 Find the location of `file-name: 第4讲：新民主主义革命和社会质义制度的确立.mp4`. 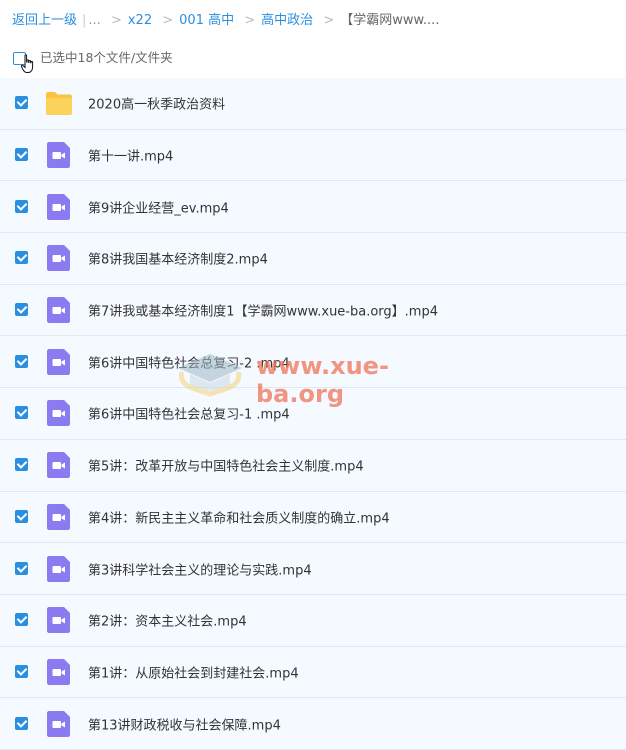

file-name: 第4讲：新民主主义革命和社会质义制度的确立.mp4 is located at coordinates (239, 516).